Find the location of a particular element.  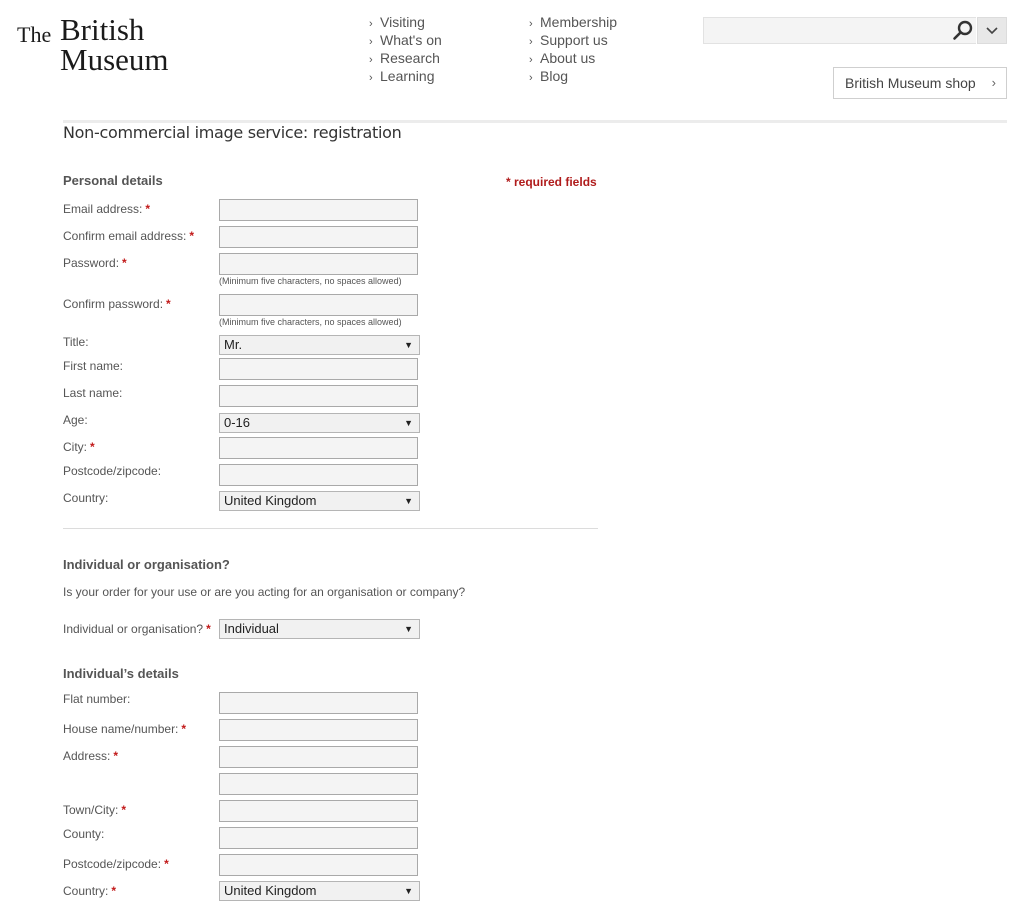

nav-link-membership: › Membership is located at coordinates (573, 22).